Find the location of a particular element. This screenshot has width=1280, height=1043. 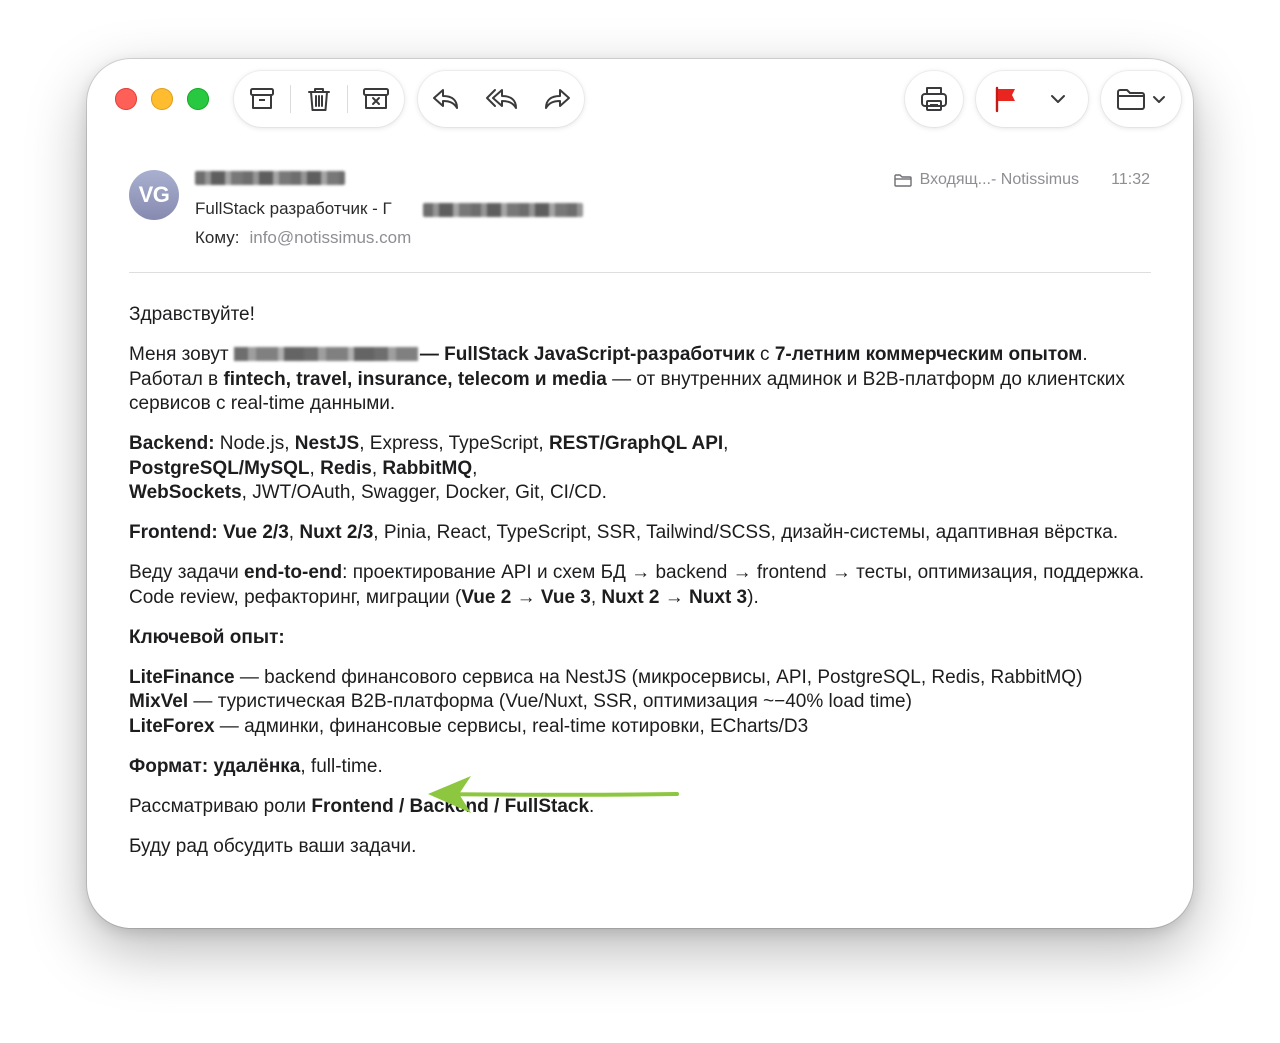

window-controls is located at coordinates (162, 99).